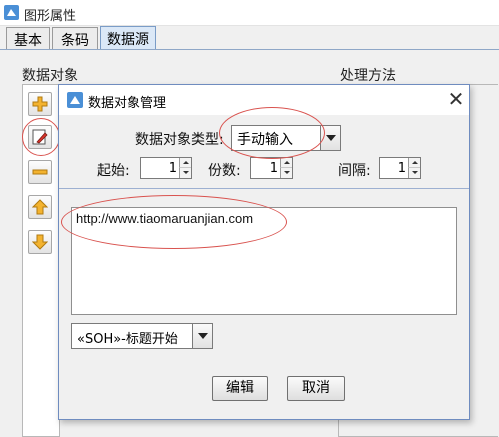 The width and height of the screenshot is (499, 437). I want to click on tab-data-source: 数据源, so click(128, 38).